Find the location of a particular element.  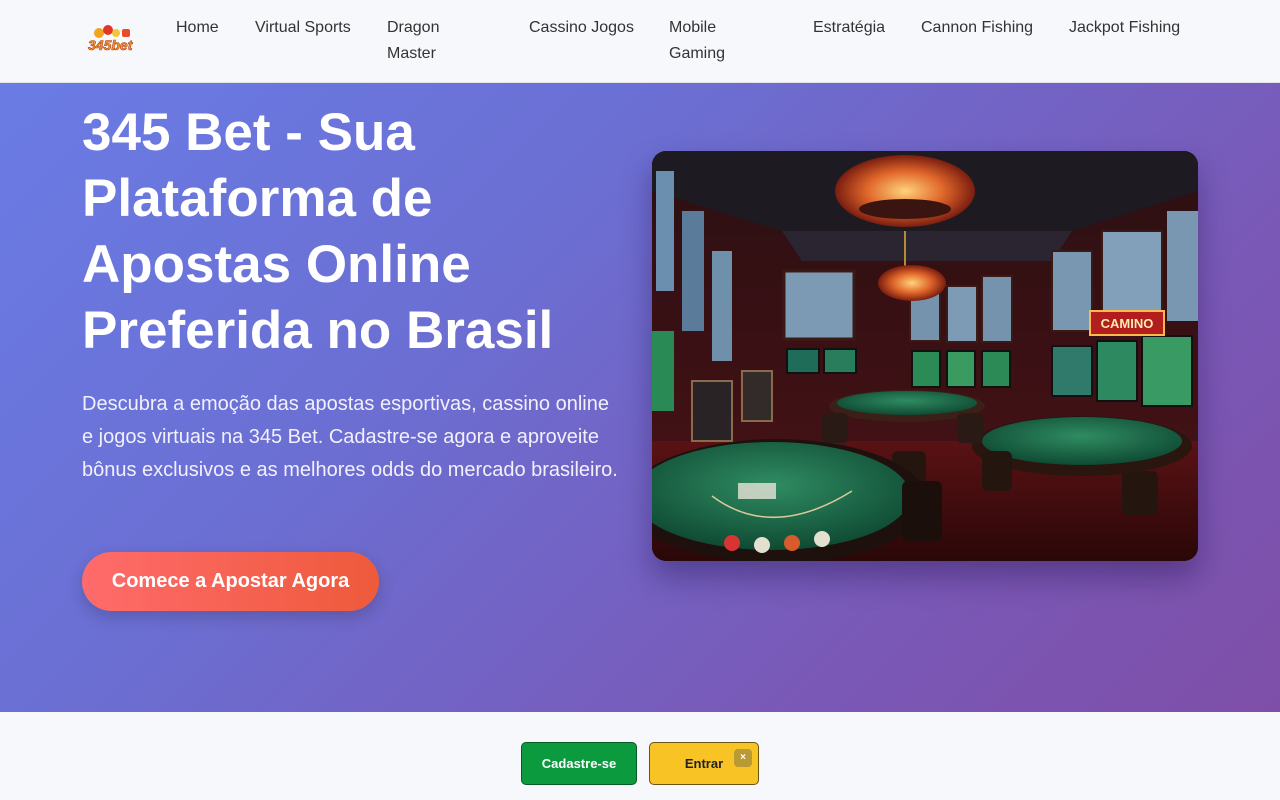

nav-jackpot-fishing: Jackpot Fishing is located at coordinates (1124, 28).